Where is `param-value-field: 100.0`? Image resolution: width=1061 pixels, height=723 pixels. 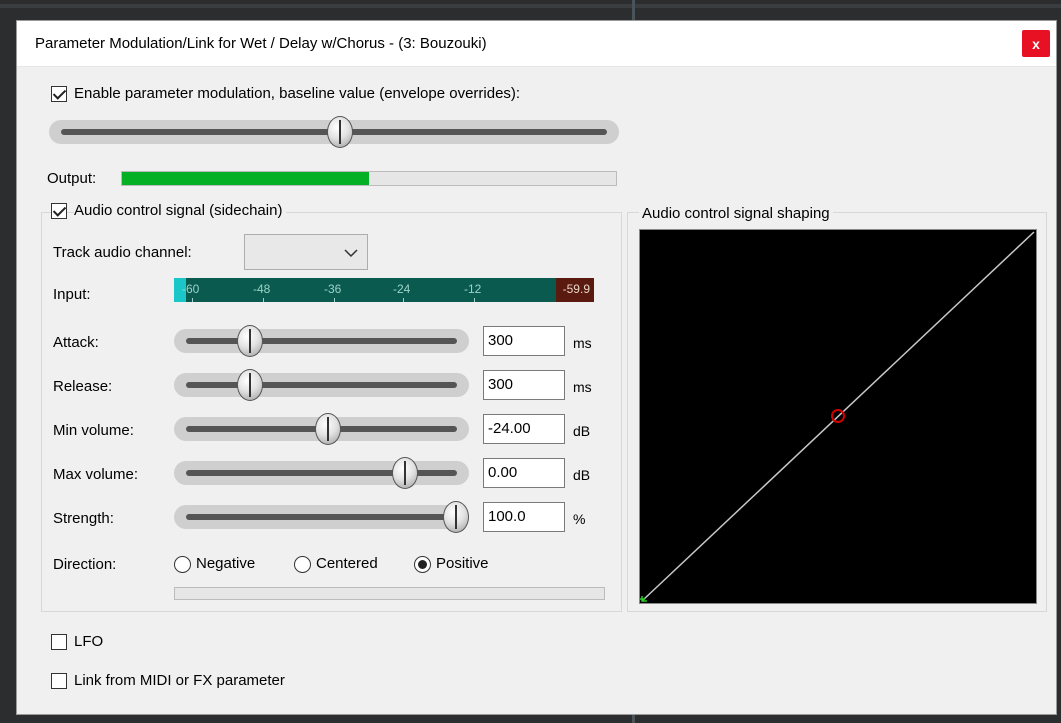
param-value-field: 100.0 is located at coordinates (524, 517).